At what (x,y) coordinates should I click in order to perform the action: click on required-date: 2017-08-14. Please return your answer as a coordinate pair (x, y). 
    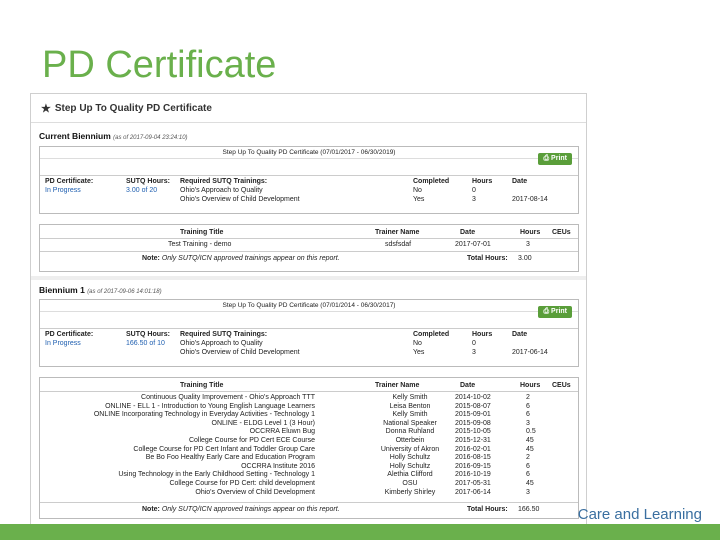
    Looking at the image, I should click on (530, 199).